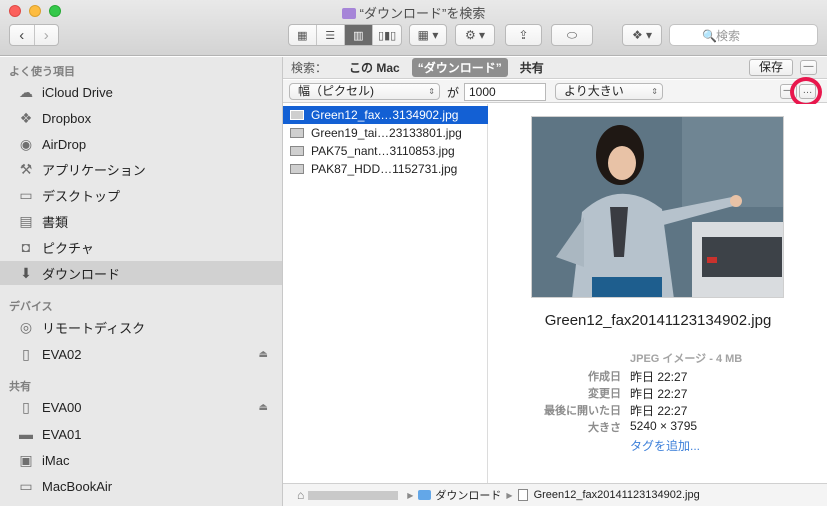 The width and height of the screenshot is (827, 506). I want to click on remove-scope-button: —, so click(808, 67).